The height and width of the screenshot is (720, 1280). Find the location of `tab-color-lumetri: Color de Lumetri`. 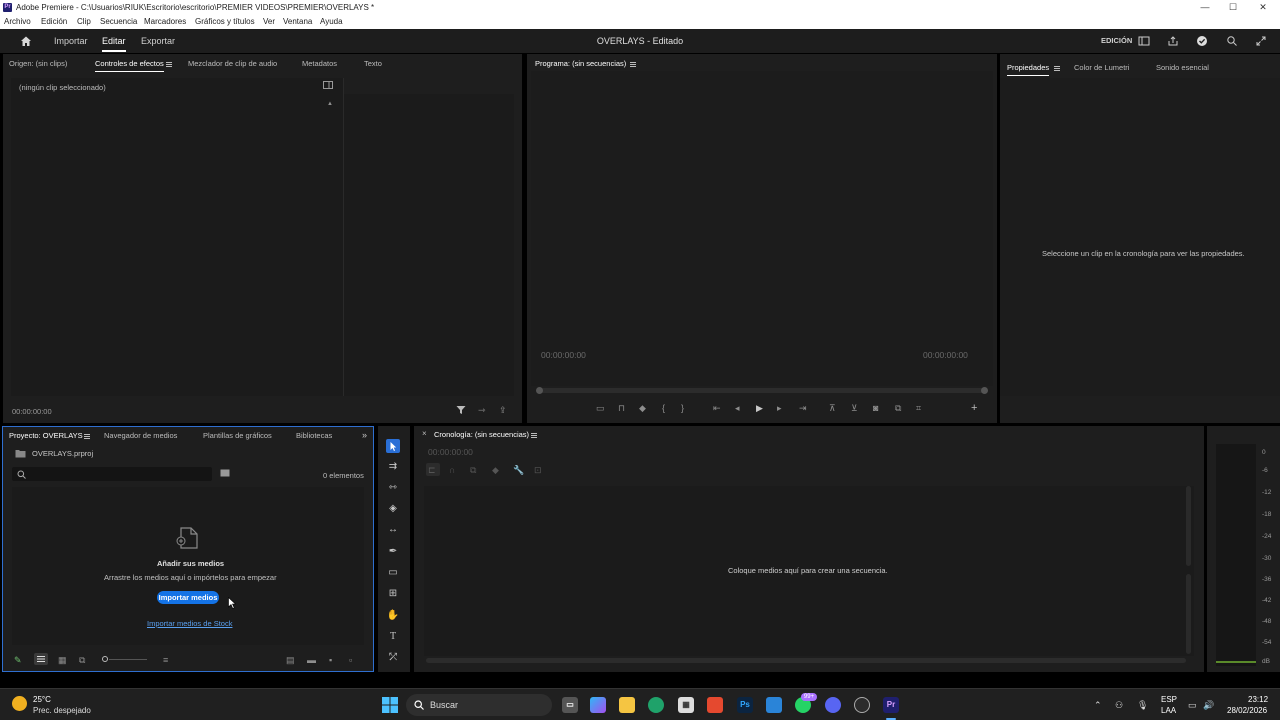

tab-color-lumetri: Color de Lumetri is located at coordinates (1101, 67).